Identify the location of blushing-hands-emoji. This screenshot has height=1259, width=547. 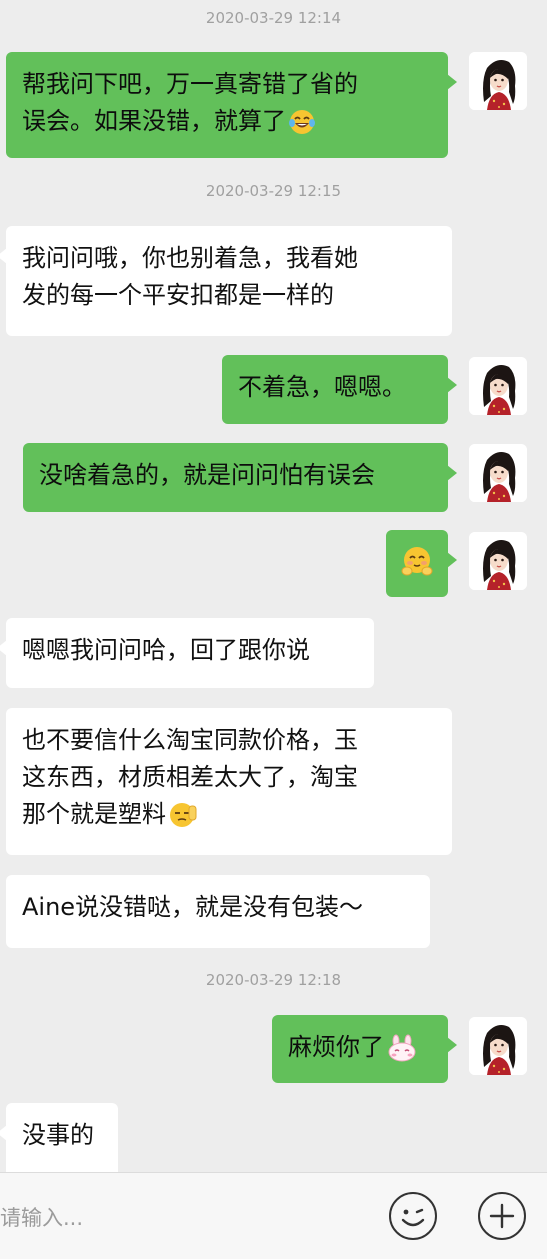
(417, 561).